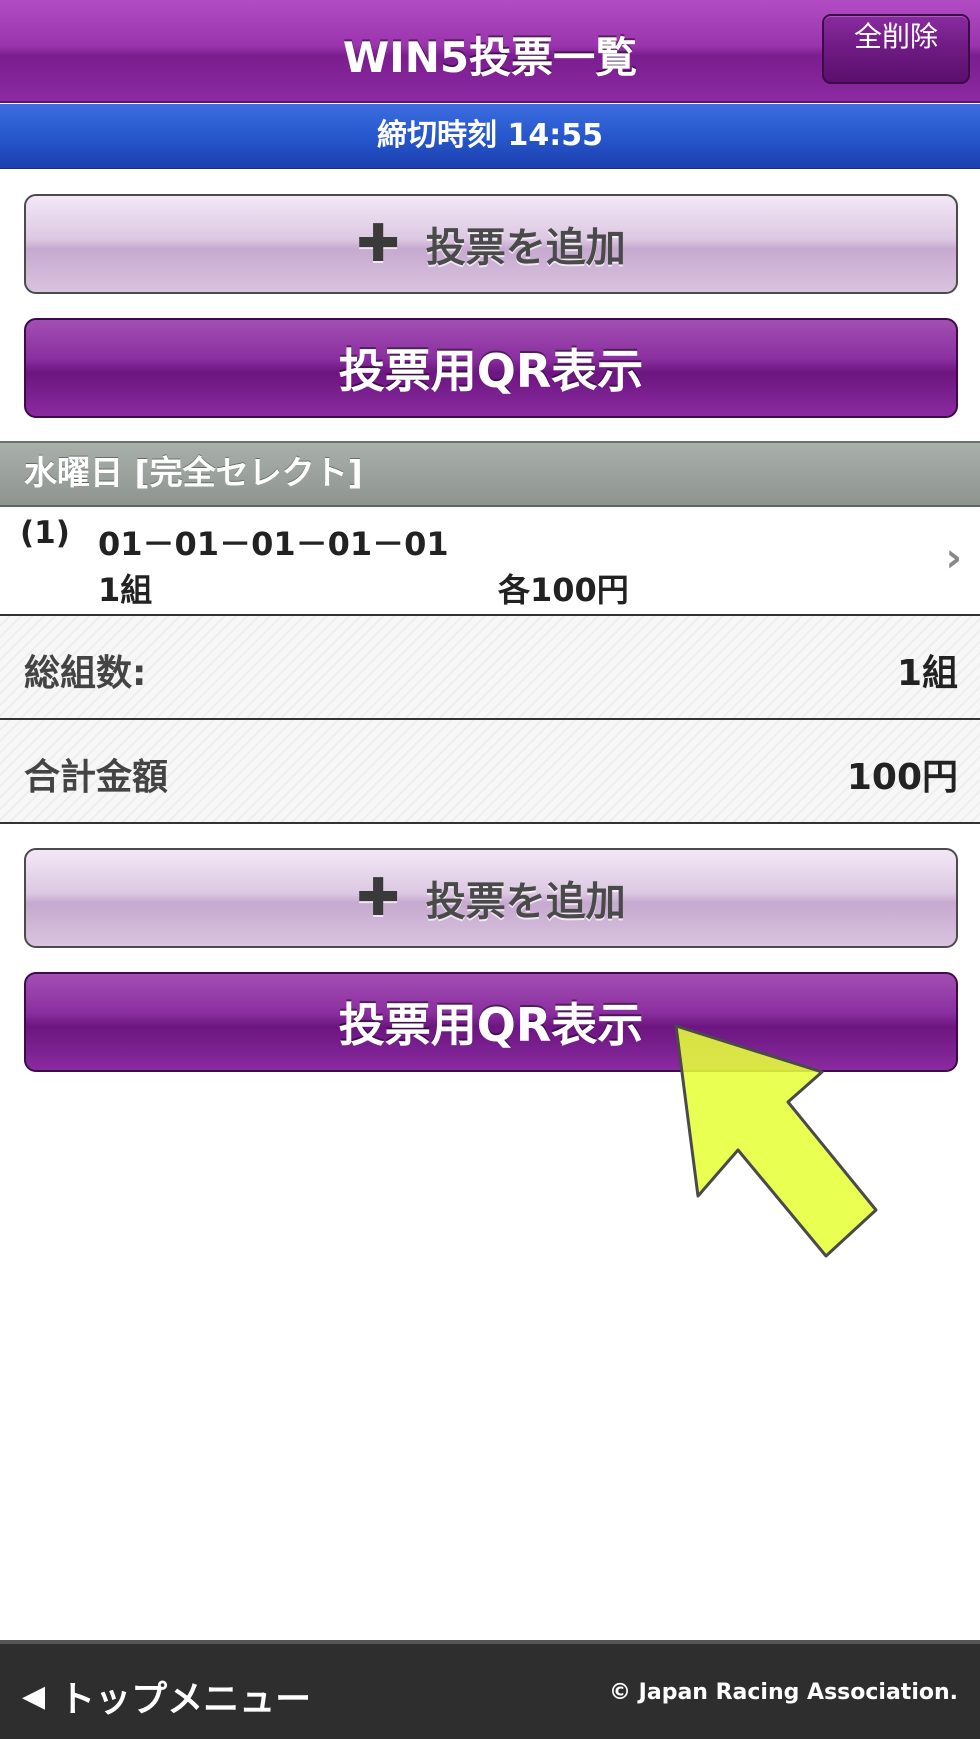  Describe the element at coordinates (96, 777) in the screenshot. I see `total-amount-label: 合計金額` at that location.